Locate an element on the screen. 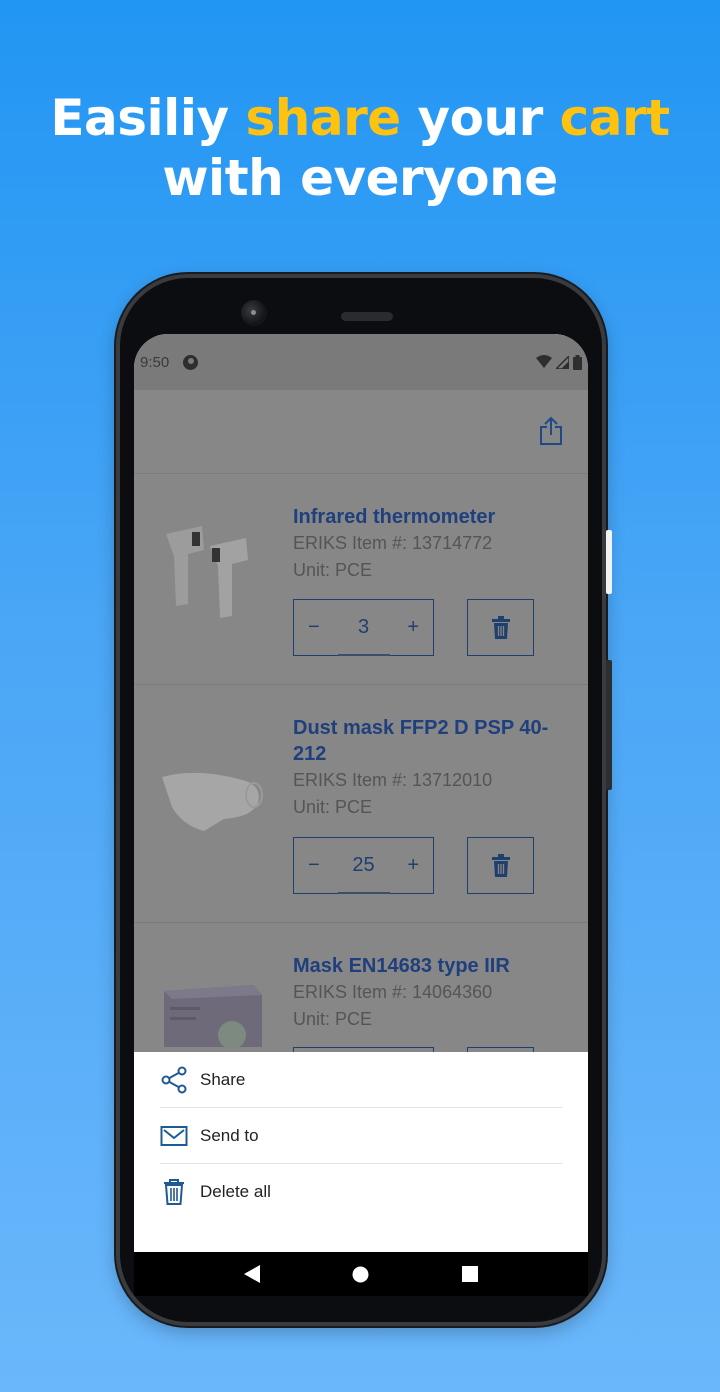 The width and height of the screenshot is (720, 1392). share-upload-icon is located at coordinates (551, 431).